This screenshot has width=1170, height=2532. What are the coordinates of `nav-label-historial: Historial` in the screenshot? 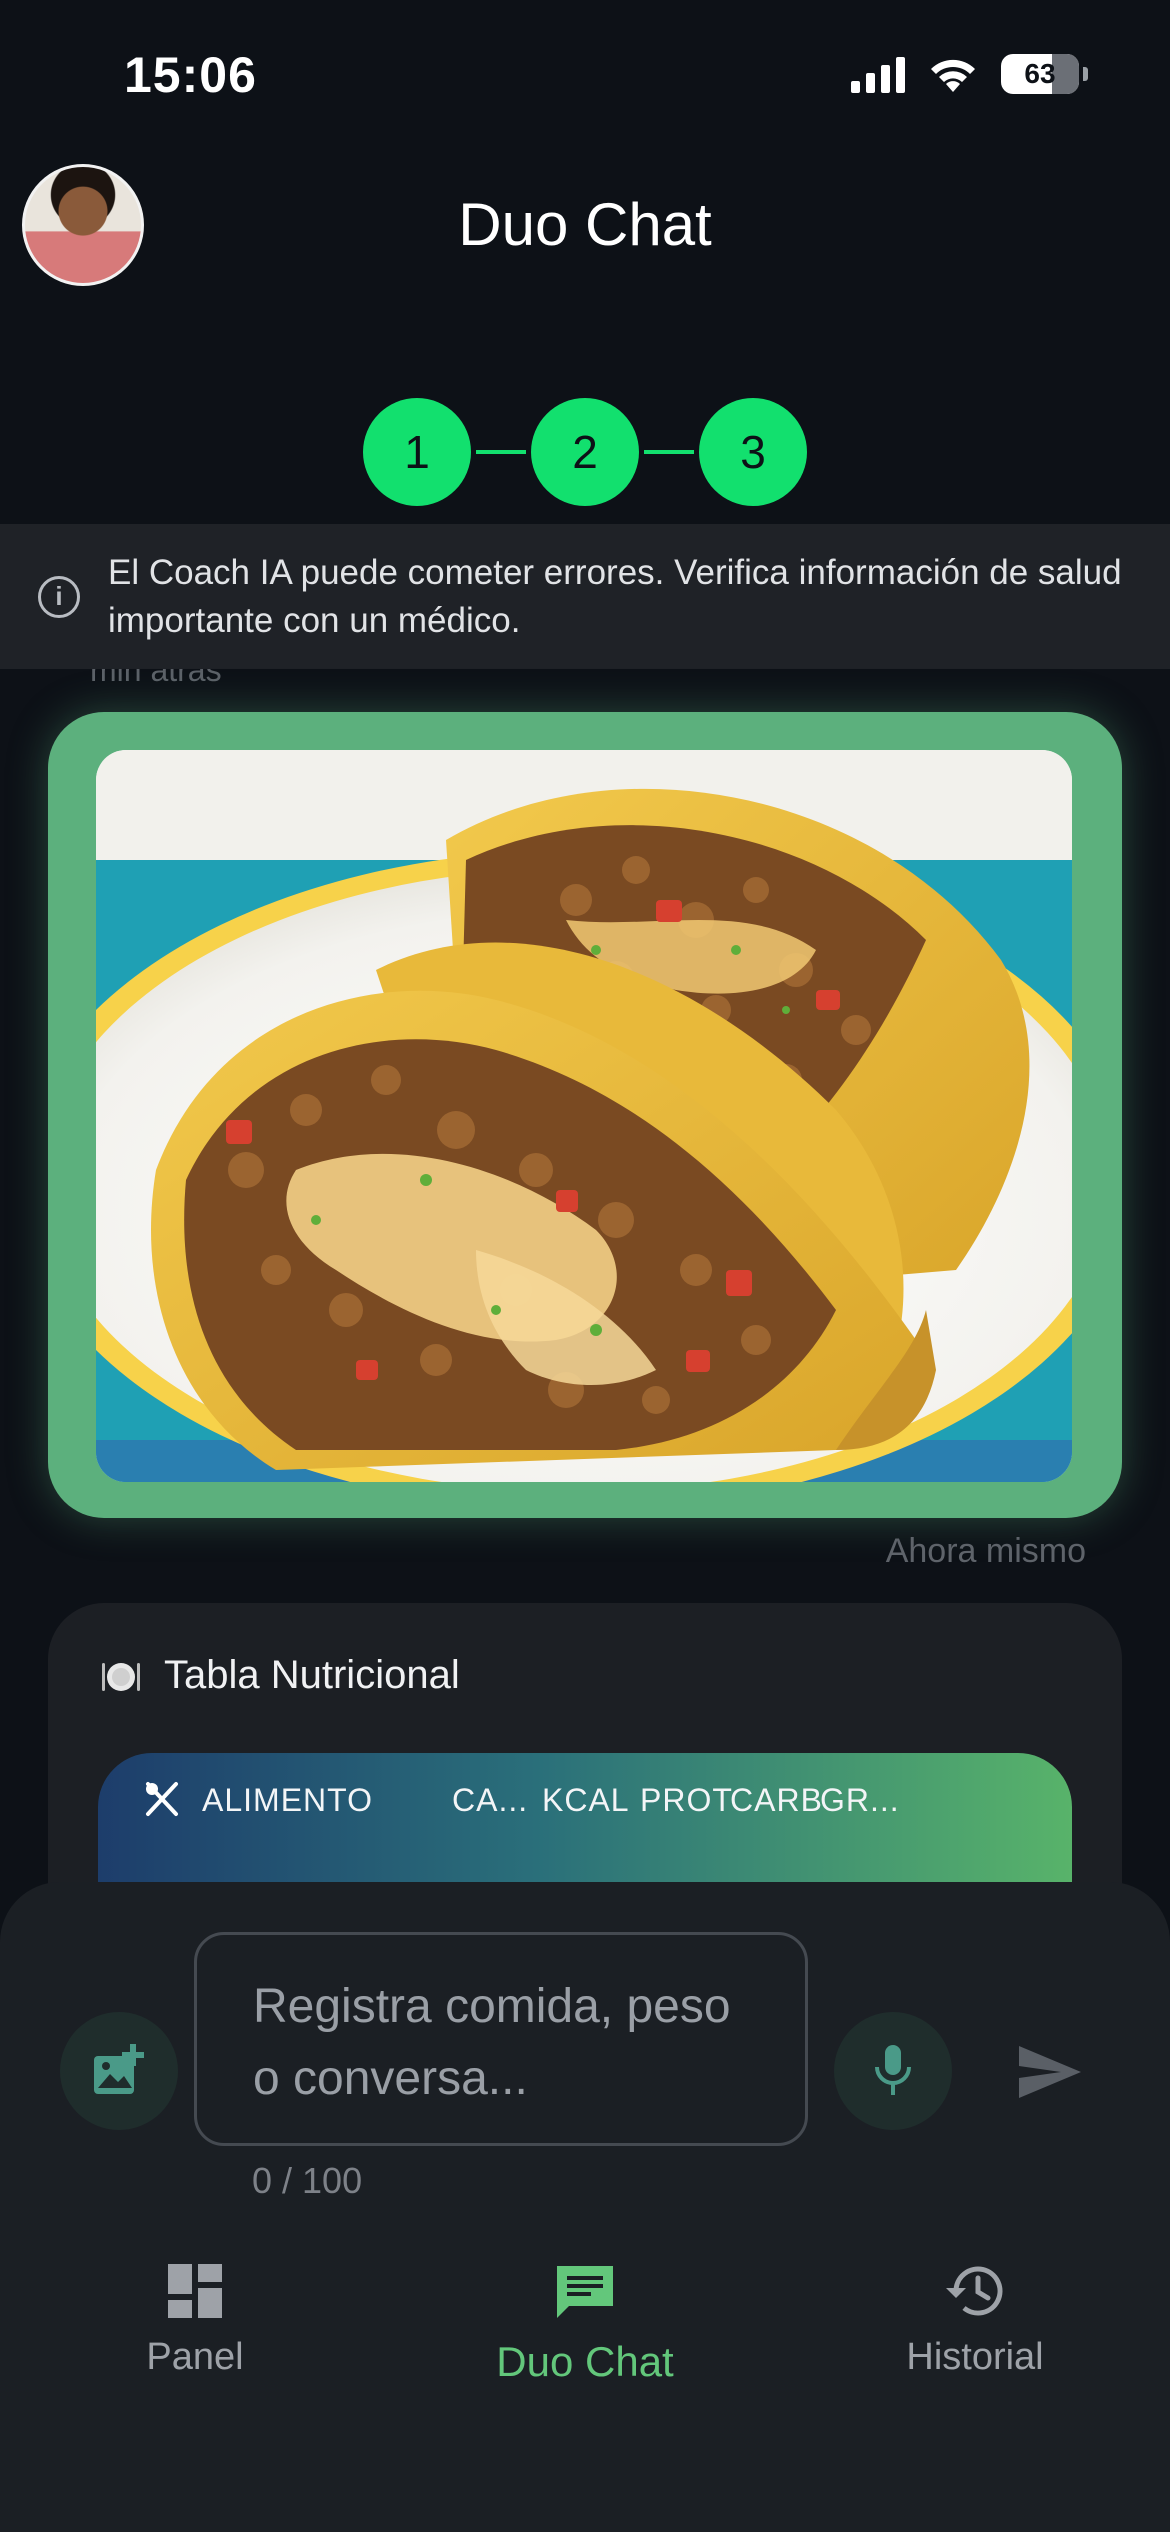 It's located at (975, 2357).